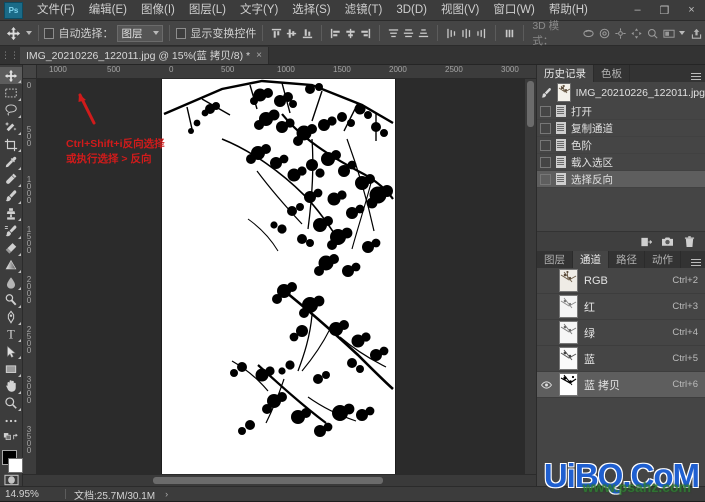  What do you see at coordinates (158, 10) in the screenshot?
I see `menu-image: 图像(I)` at bounding box center [158, 10].